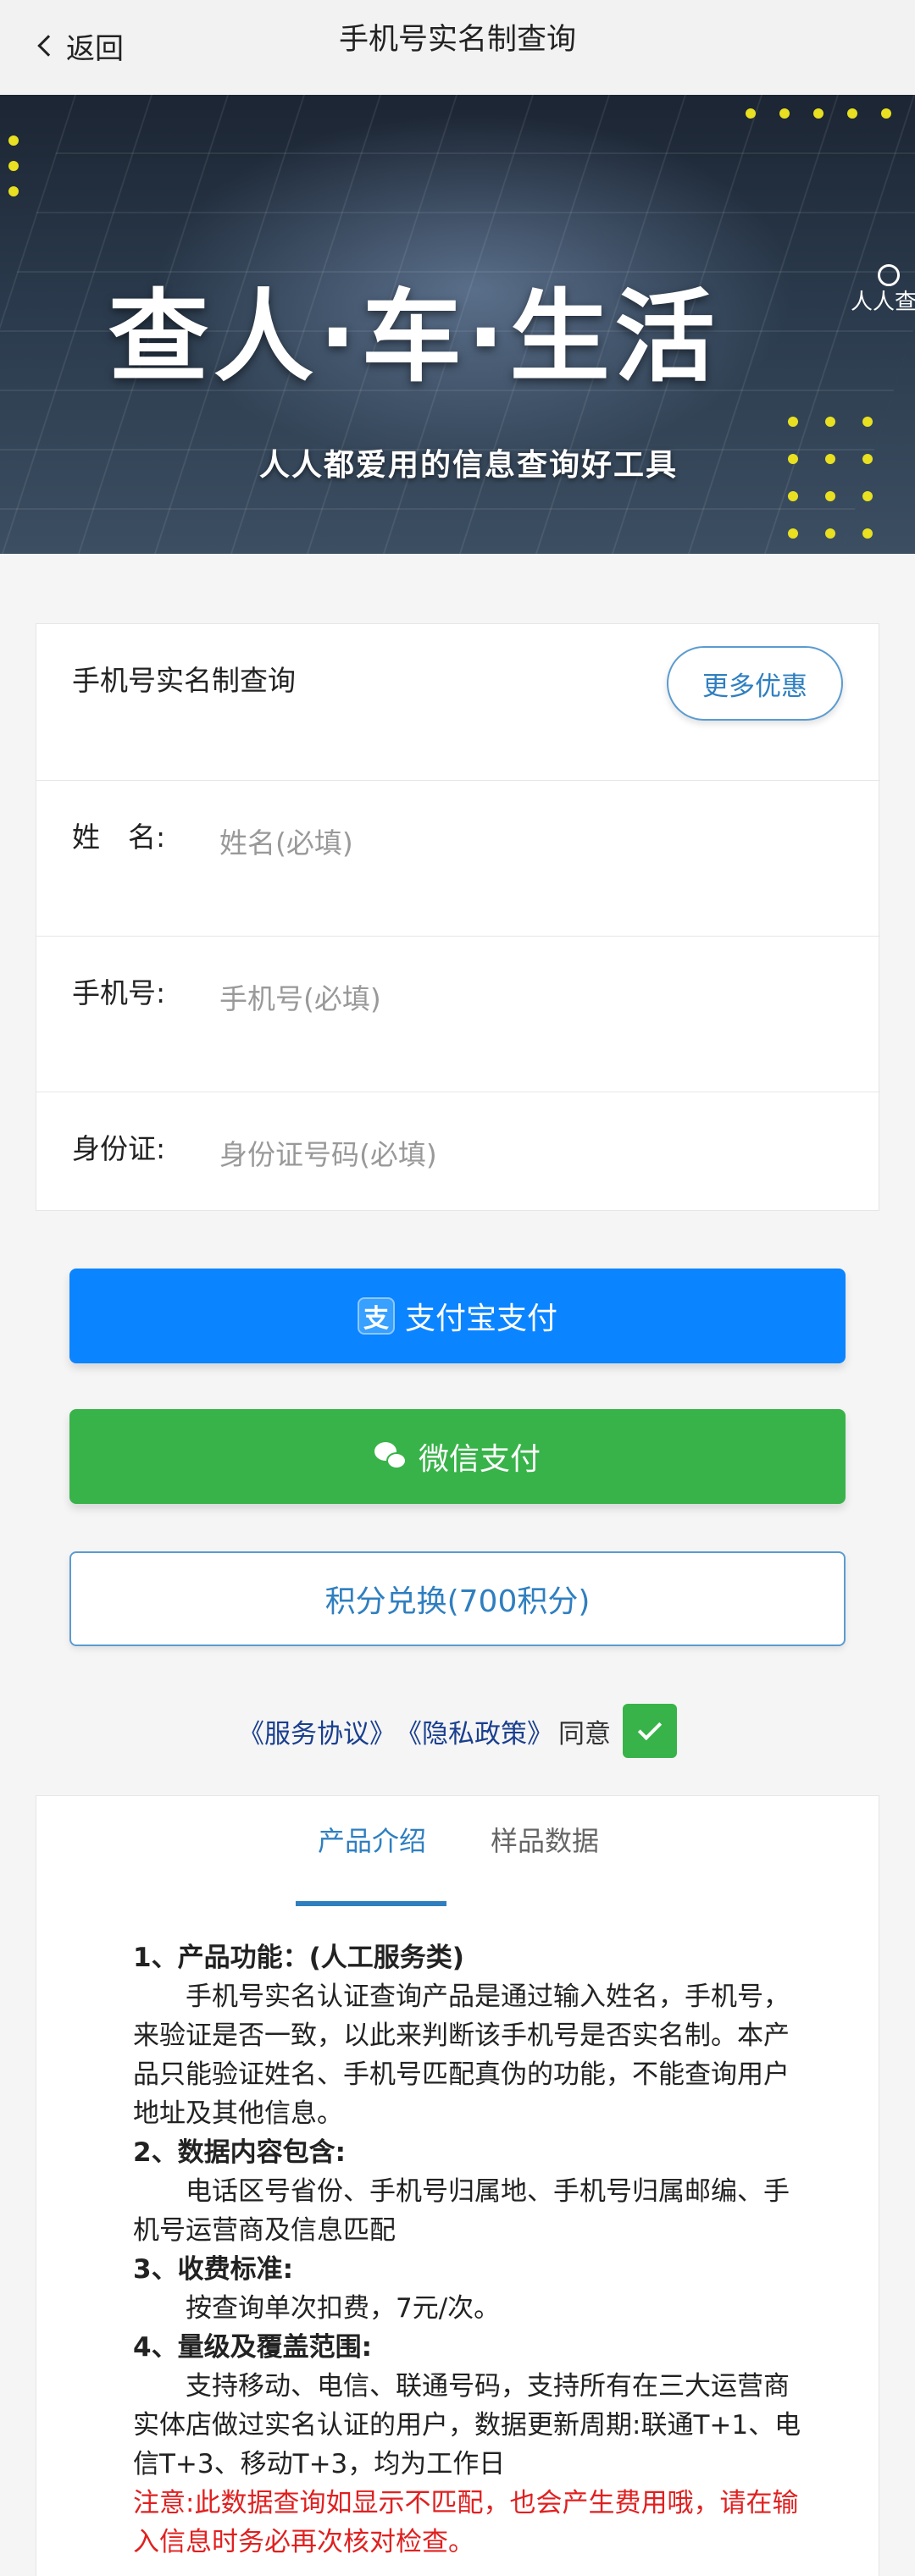 Image resolution: width=915 pixels, height=2576 pixels. What do you see at coordinates (391, 1457) in the screenshot?
I see `wechat-icon` at bounding box center [391, 1457].